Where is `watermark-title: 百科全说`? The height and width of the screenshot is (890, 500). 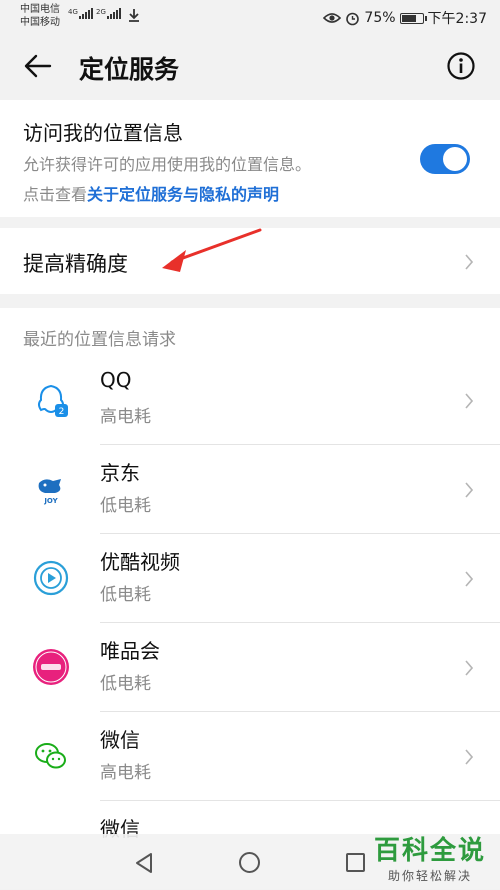 watermark-title: 百科全说 is located at coordinates (429, 851).